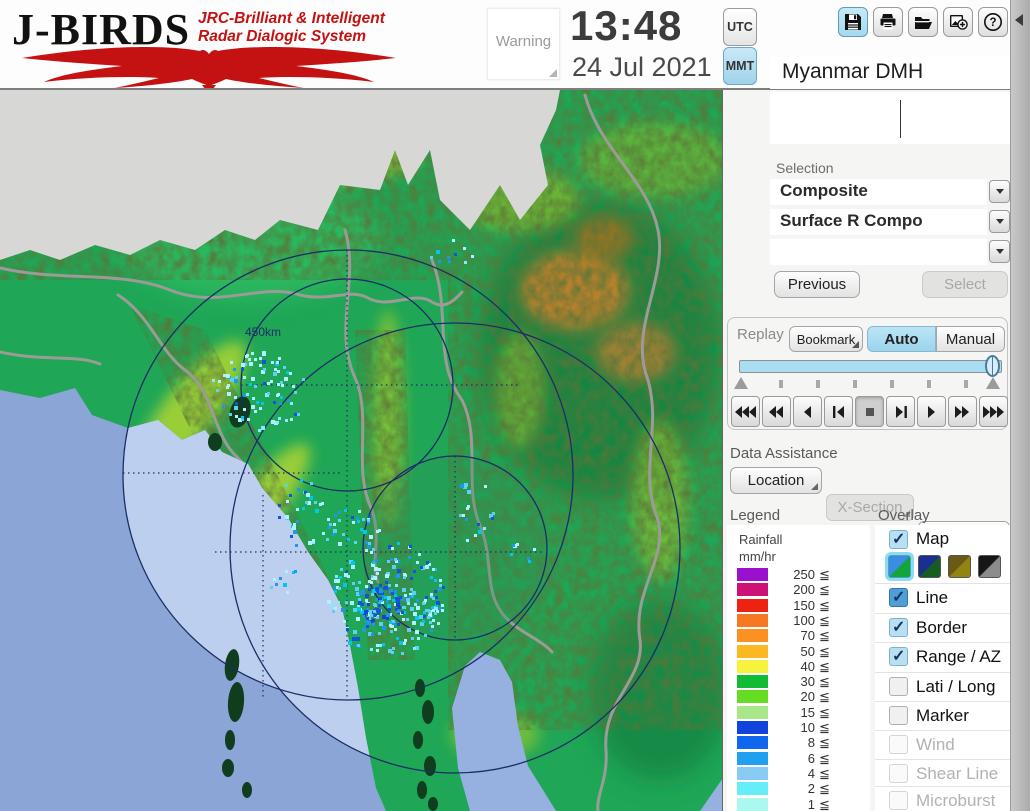 The width and height of the screenshot is (1030, 811). I want to click on step-forward-button, so click(900, 411).